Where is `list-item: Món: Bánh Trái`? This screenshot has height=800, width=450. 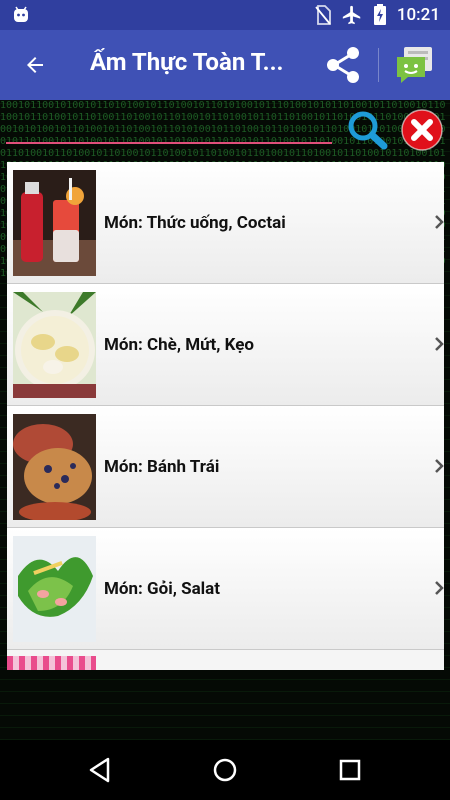
list-item: Món: Bánh Trái is located at coordinates (225, 467).